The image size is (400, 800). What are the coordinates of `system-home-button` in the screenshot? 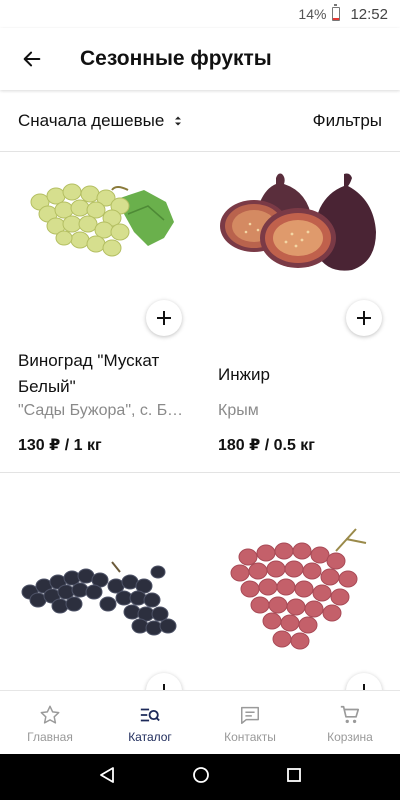 It's located at (201, 777).